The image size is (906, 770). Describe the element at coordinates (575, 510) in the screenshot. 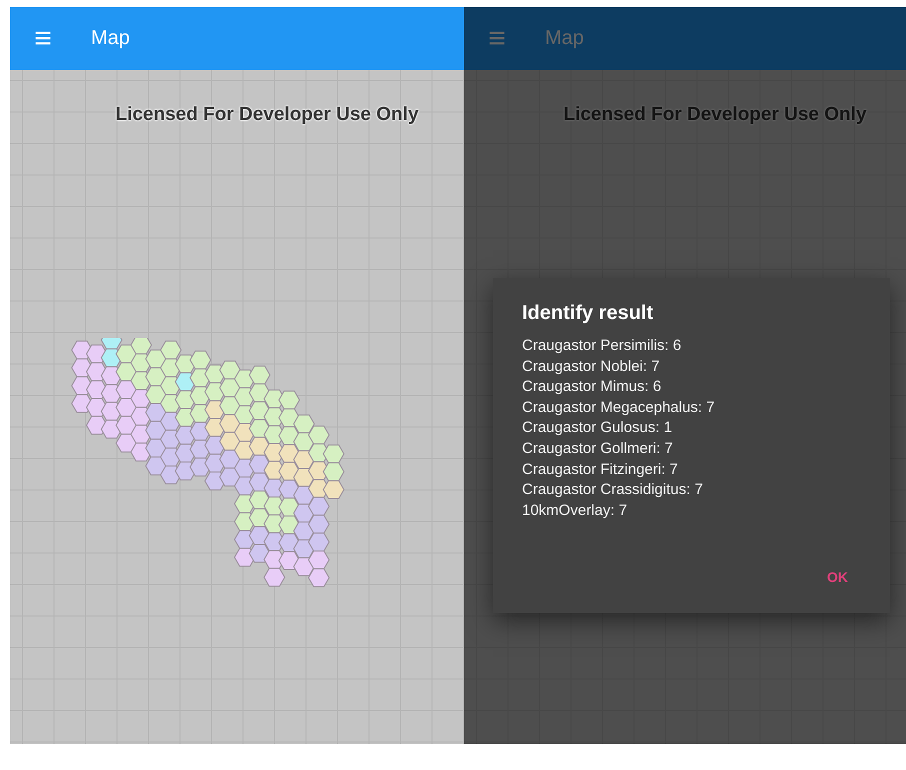

I see `result-line: 10kmOverlay: 7` at that location.